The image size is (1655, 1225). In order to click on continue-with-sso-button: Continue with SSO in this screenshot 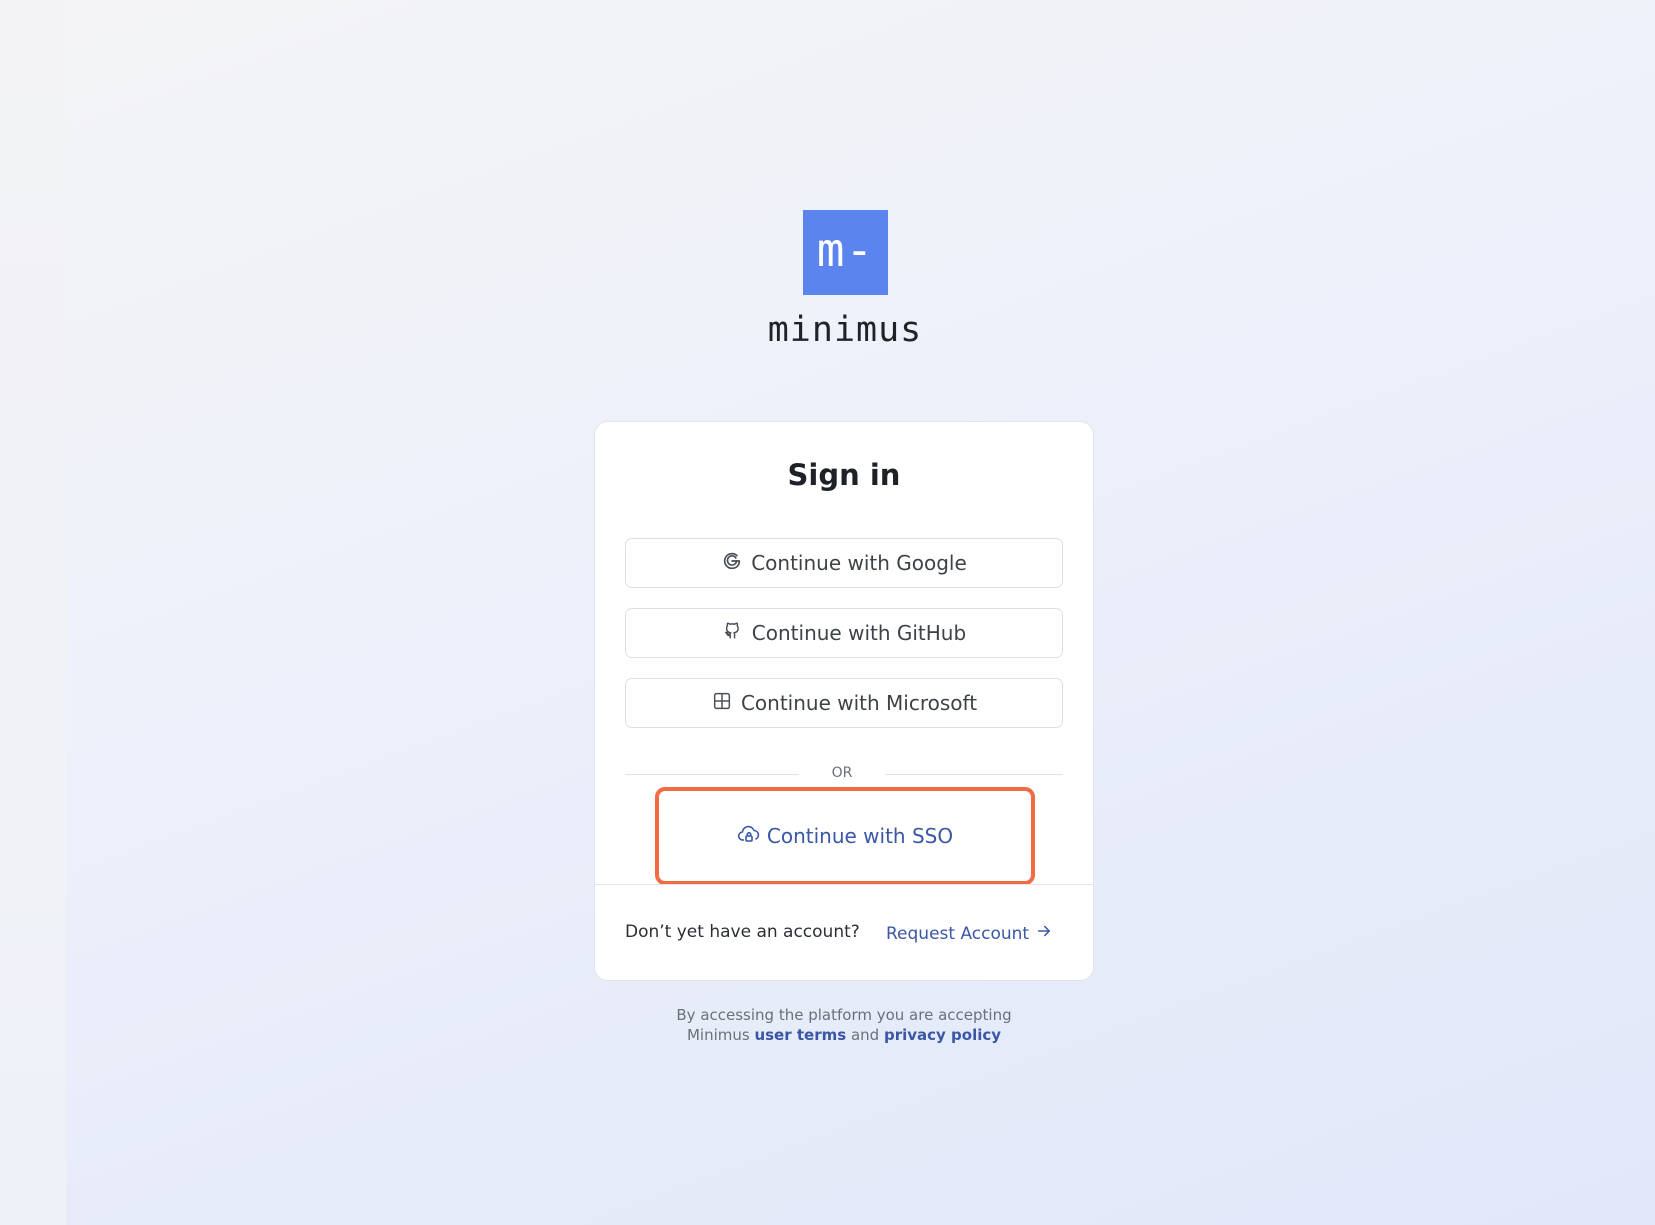, I will do `click(845, 836)`.